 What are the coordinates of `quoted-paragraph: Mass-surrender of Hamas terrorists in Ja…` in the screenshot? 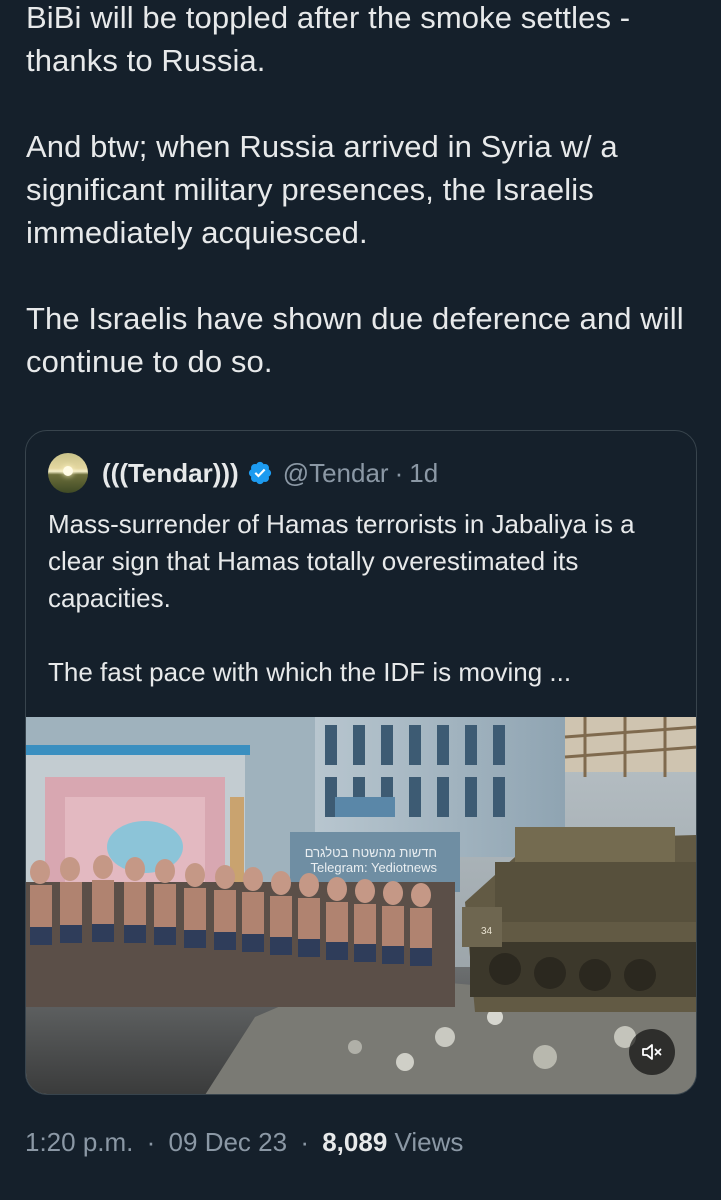 It's located at (341, 561).